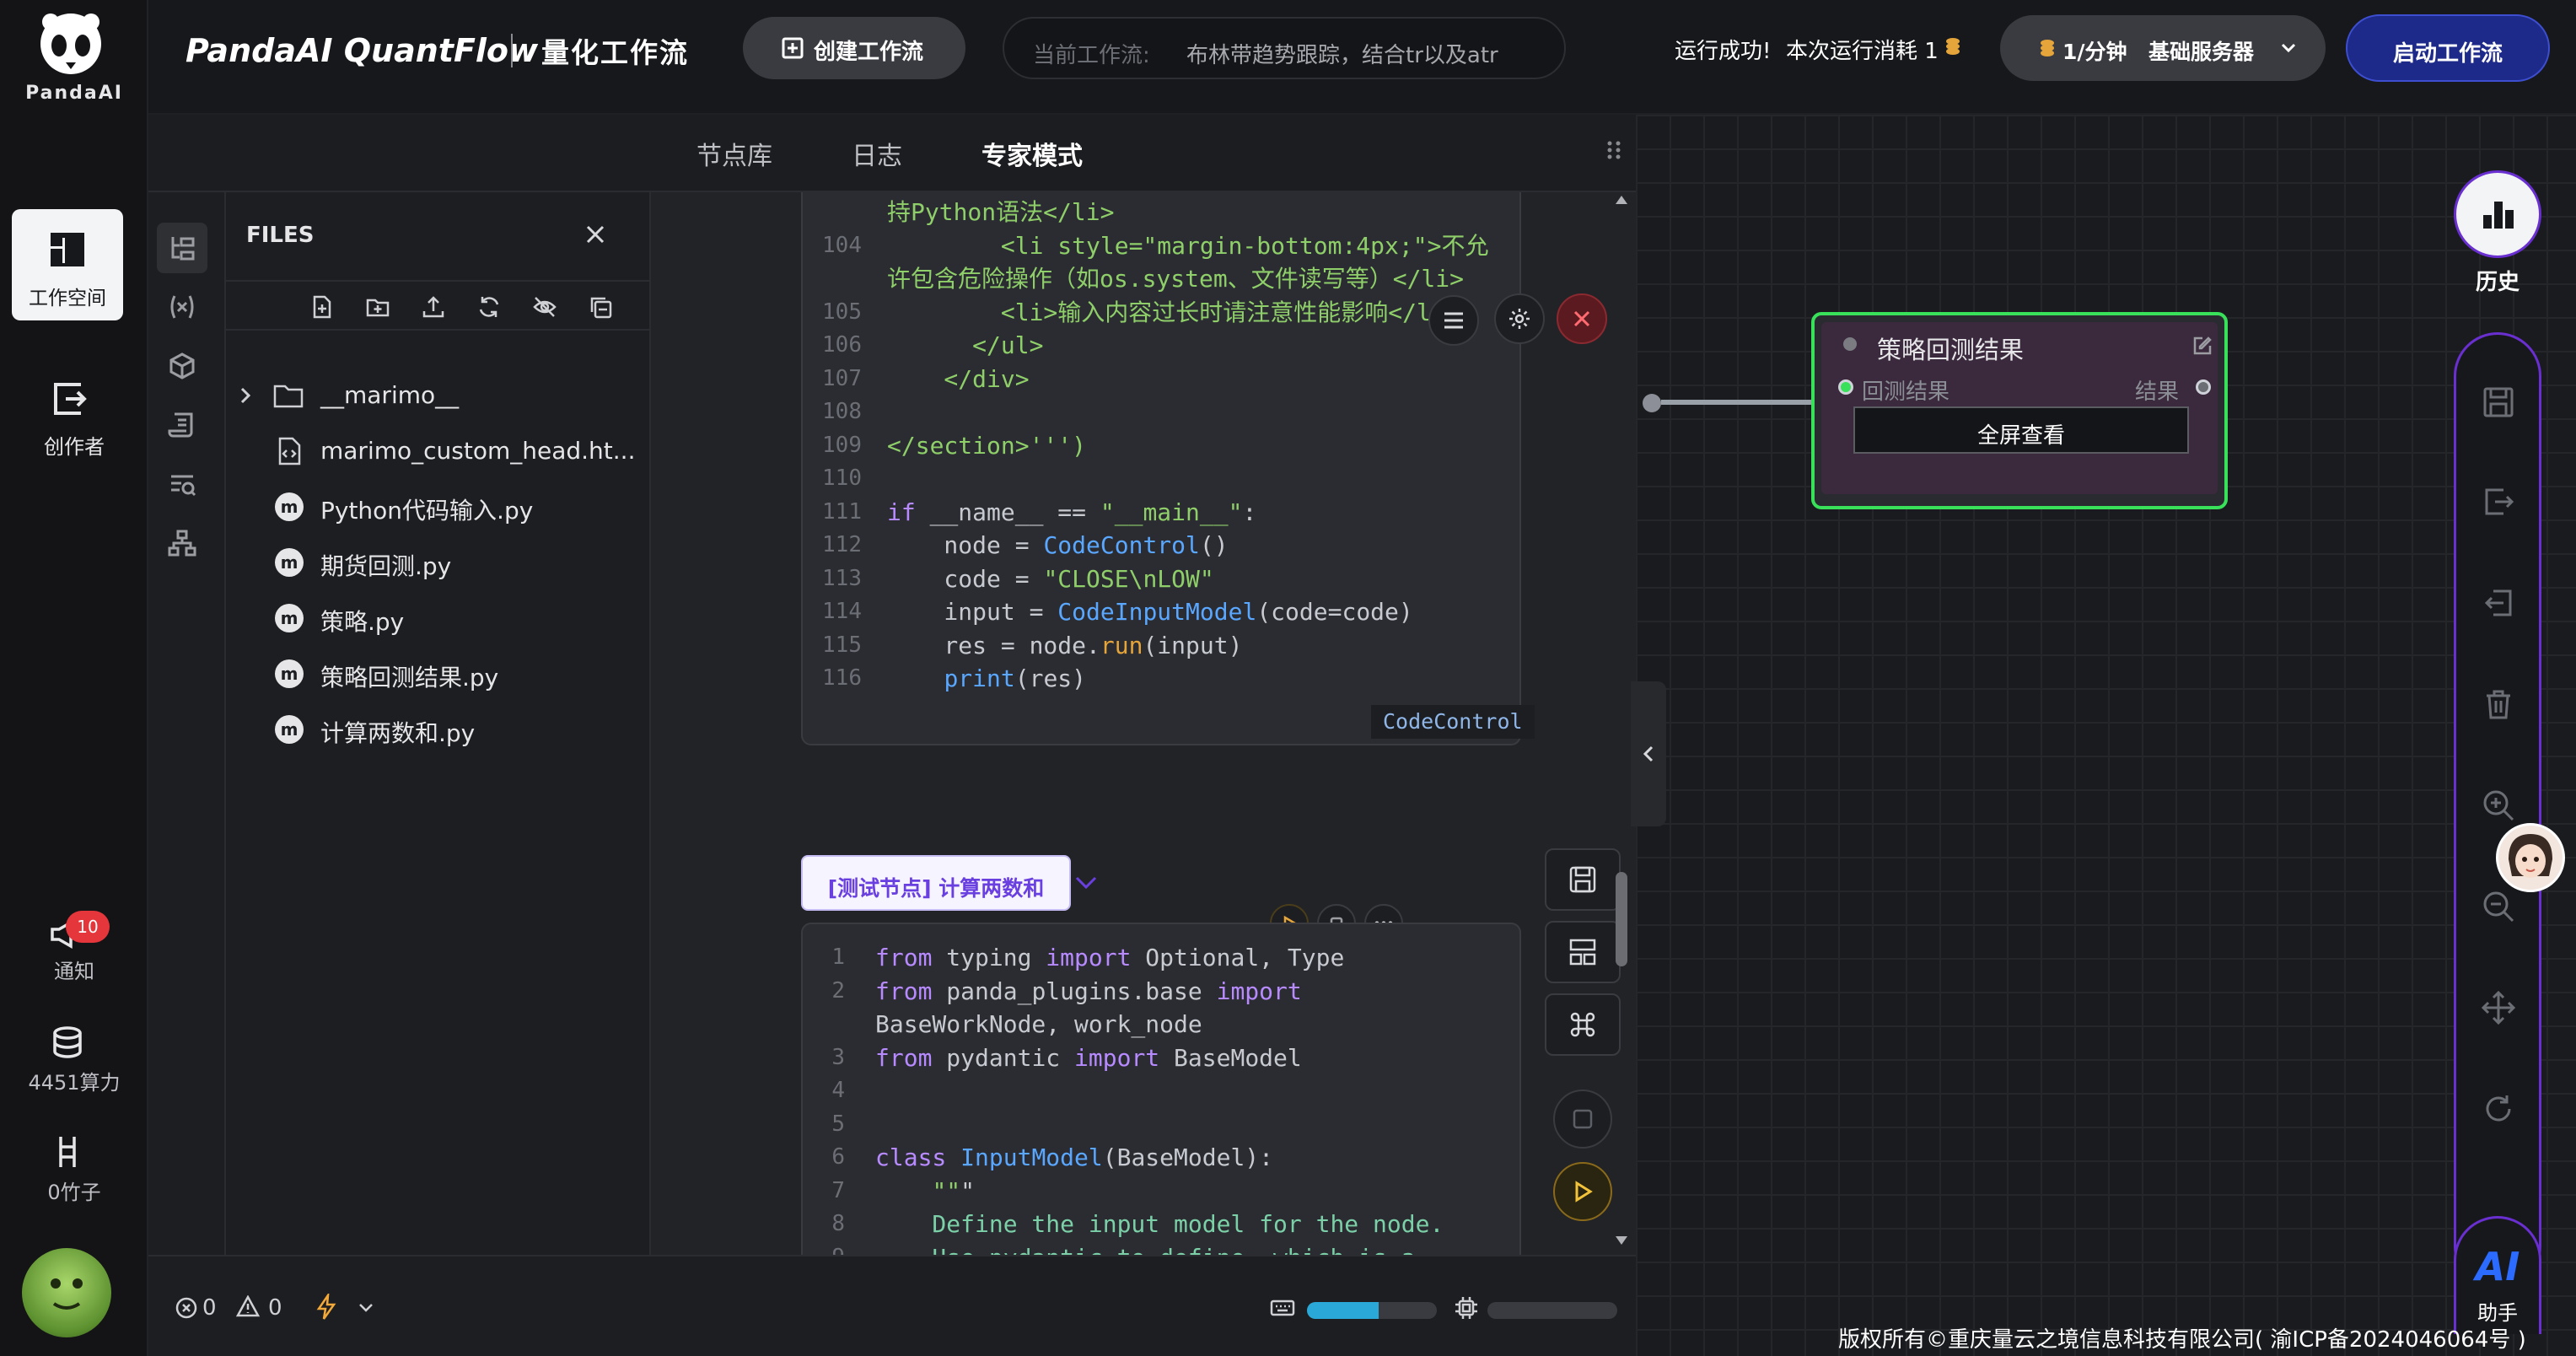  What do you see at coordinates (734, 153) in the screenshot?
I see `tab-node-library: 节点库` at bounding box center [734, 153].